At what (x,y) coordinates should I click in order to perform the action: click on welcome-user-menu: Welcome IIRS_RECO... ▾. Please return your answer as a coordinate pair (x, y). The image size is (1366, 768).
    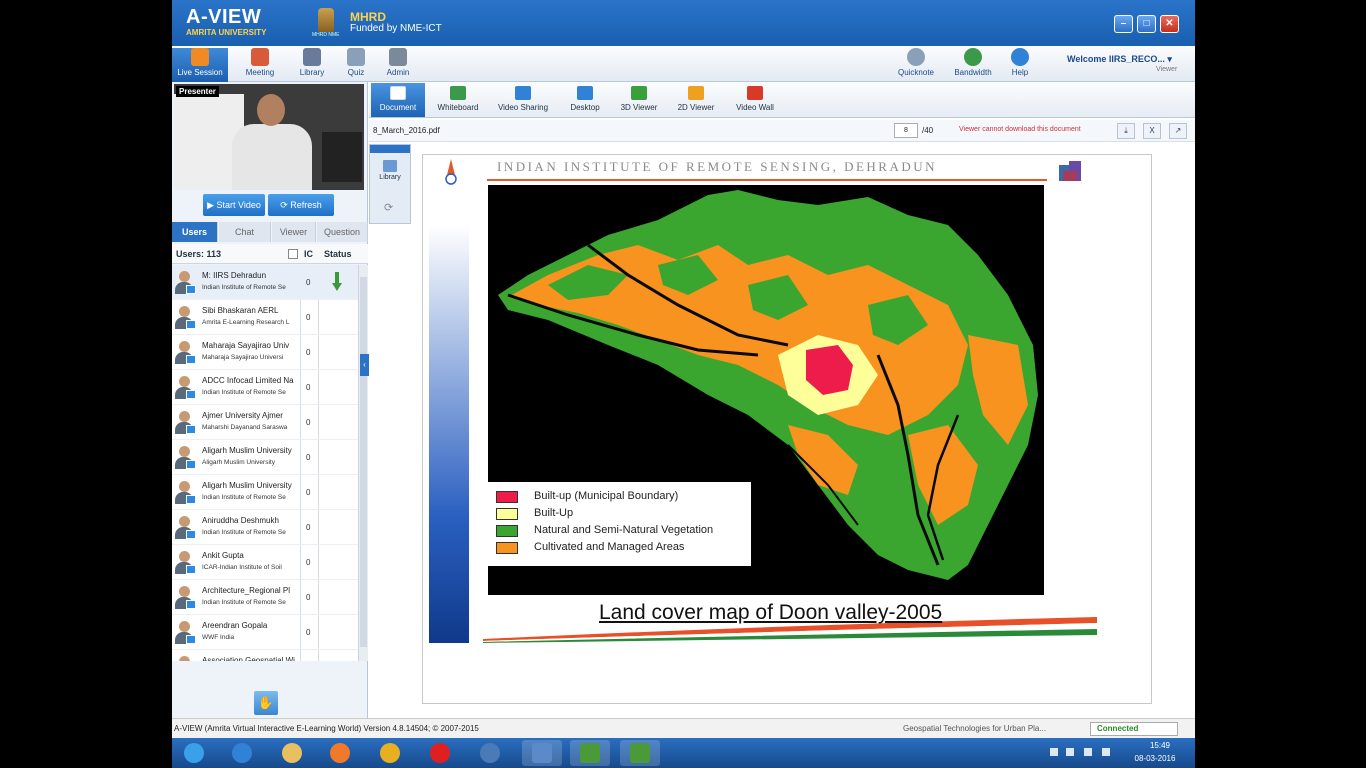
    Looking at the image, I should click on (1119, 59).